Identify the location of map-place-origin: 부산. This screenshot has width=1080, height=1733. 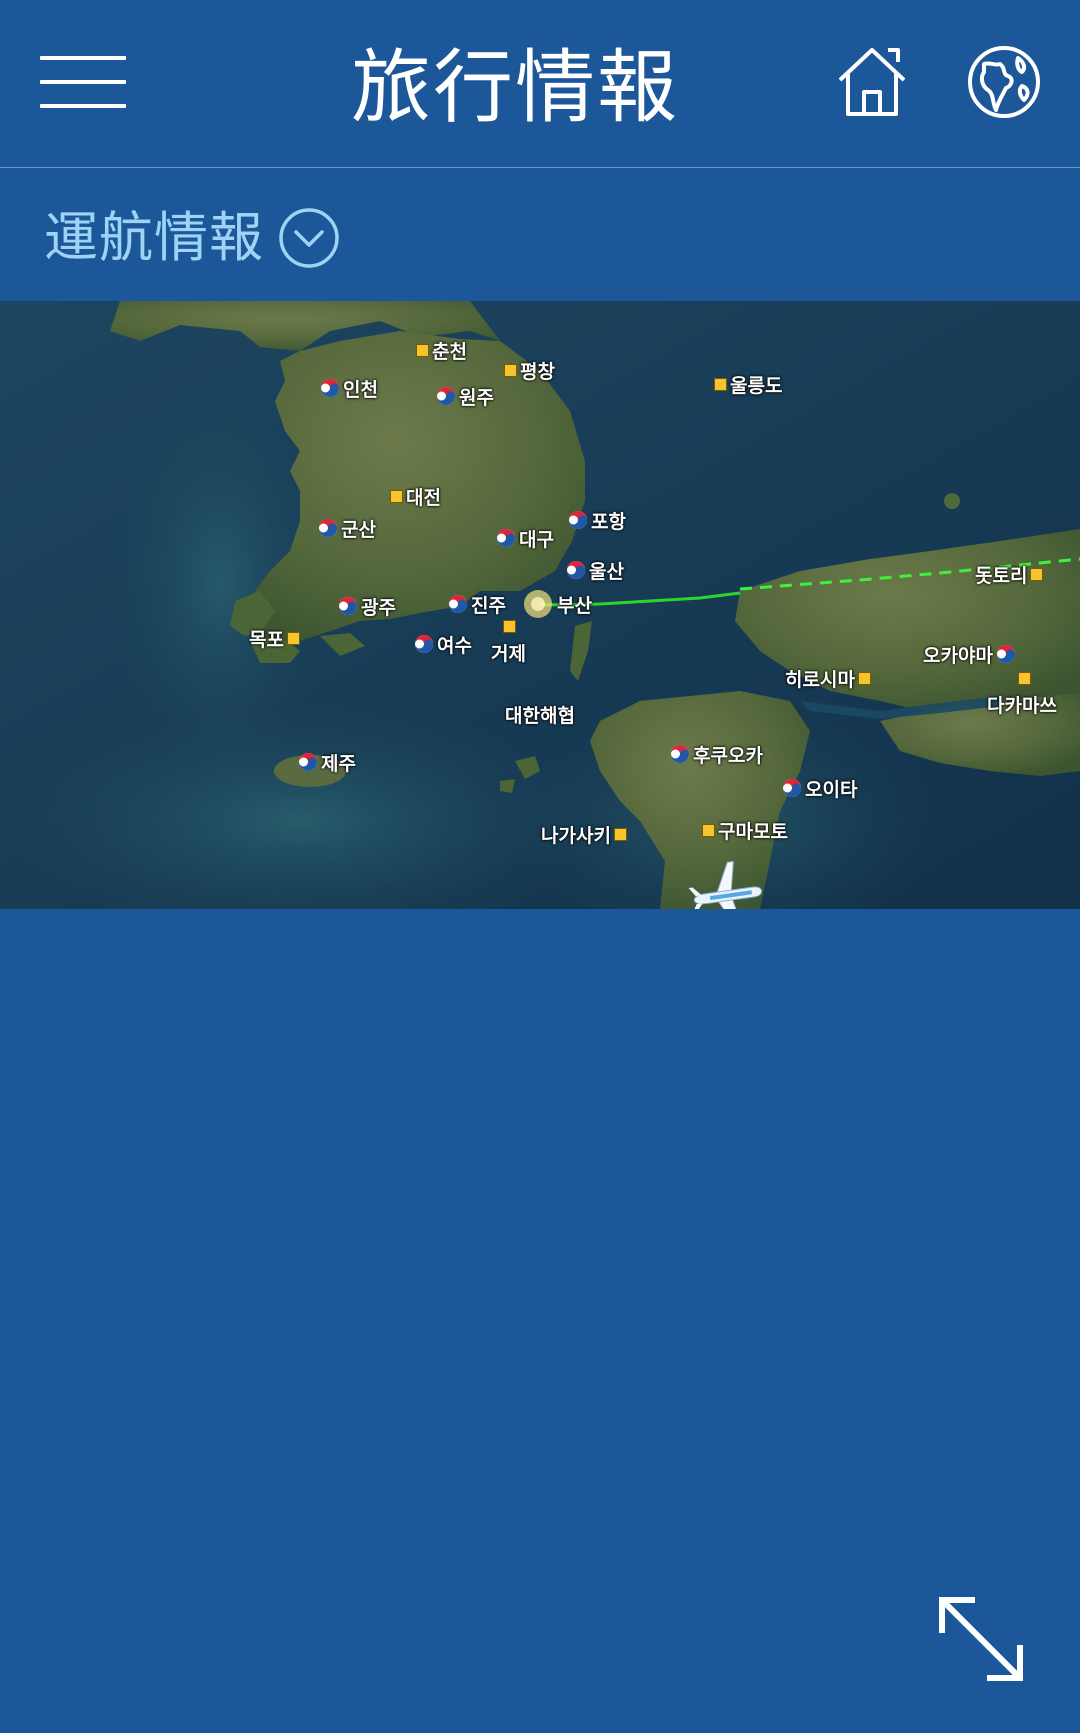
(574, 604).